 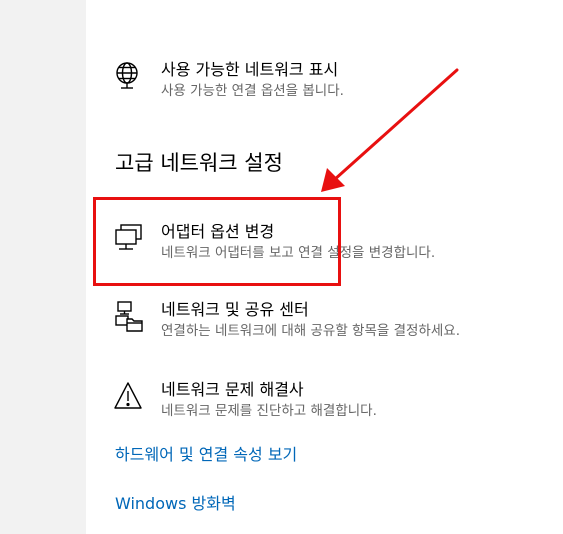 I want to click on warning-icon, so click(x=130, y=396).